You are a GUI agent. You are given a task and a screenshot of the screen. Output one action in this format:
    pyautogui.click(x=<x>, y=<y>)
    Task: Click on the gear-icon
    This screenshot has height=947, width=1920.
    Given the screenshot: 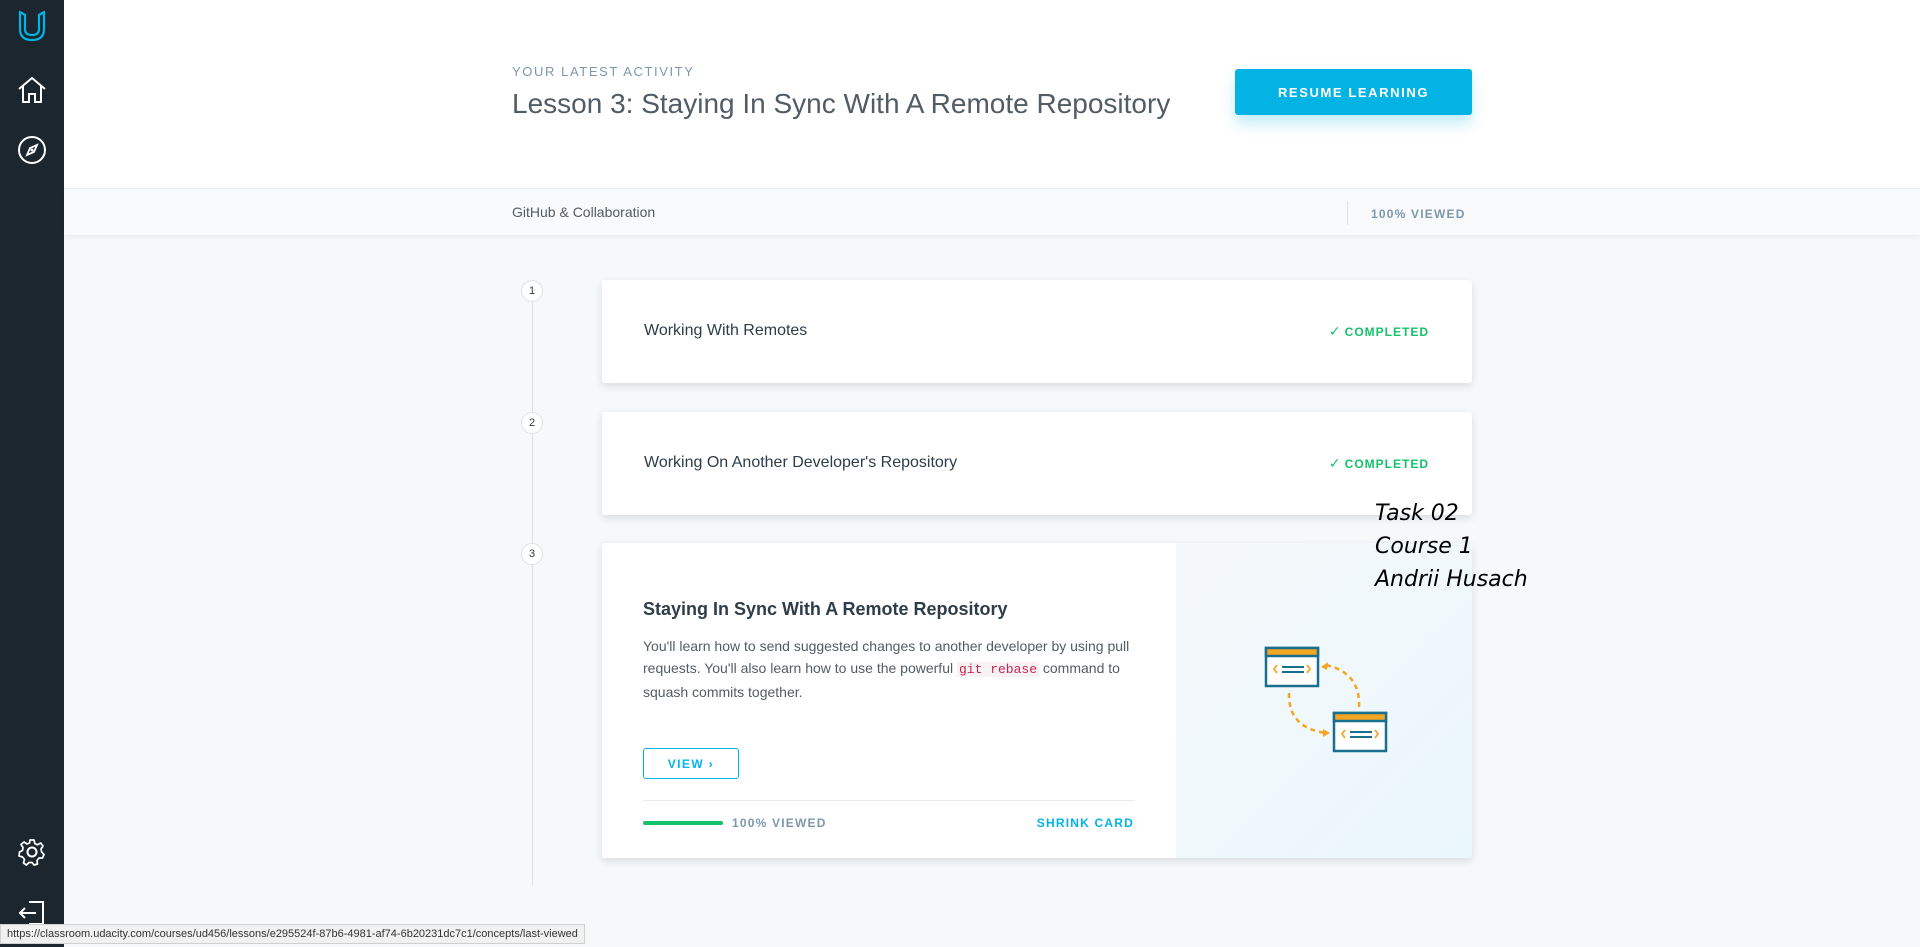 What is the action you would take?
    pyautogui.click(x=32, y=852)
    